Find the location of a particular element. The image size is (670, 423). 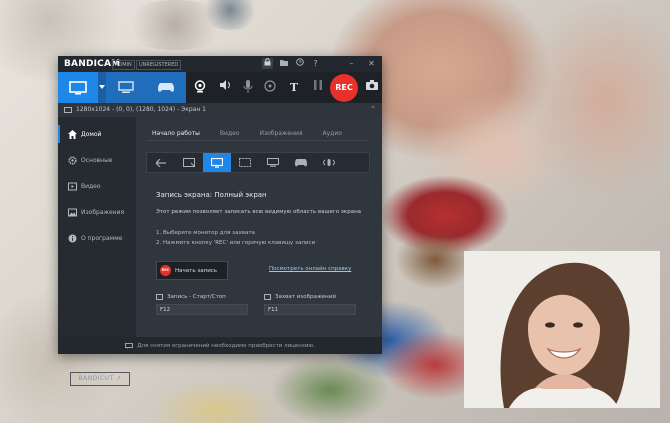

chevron-down-icon is located at coordinates (102, 87).